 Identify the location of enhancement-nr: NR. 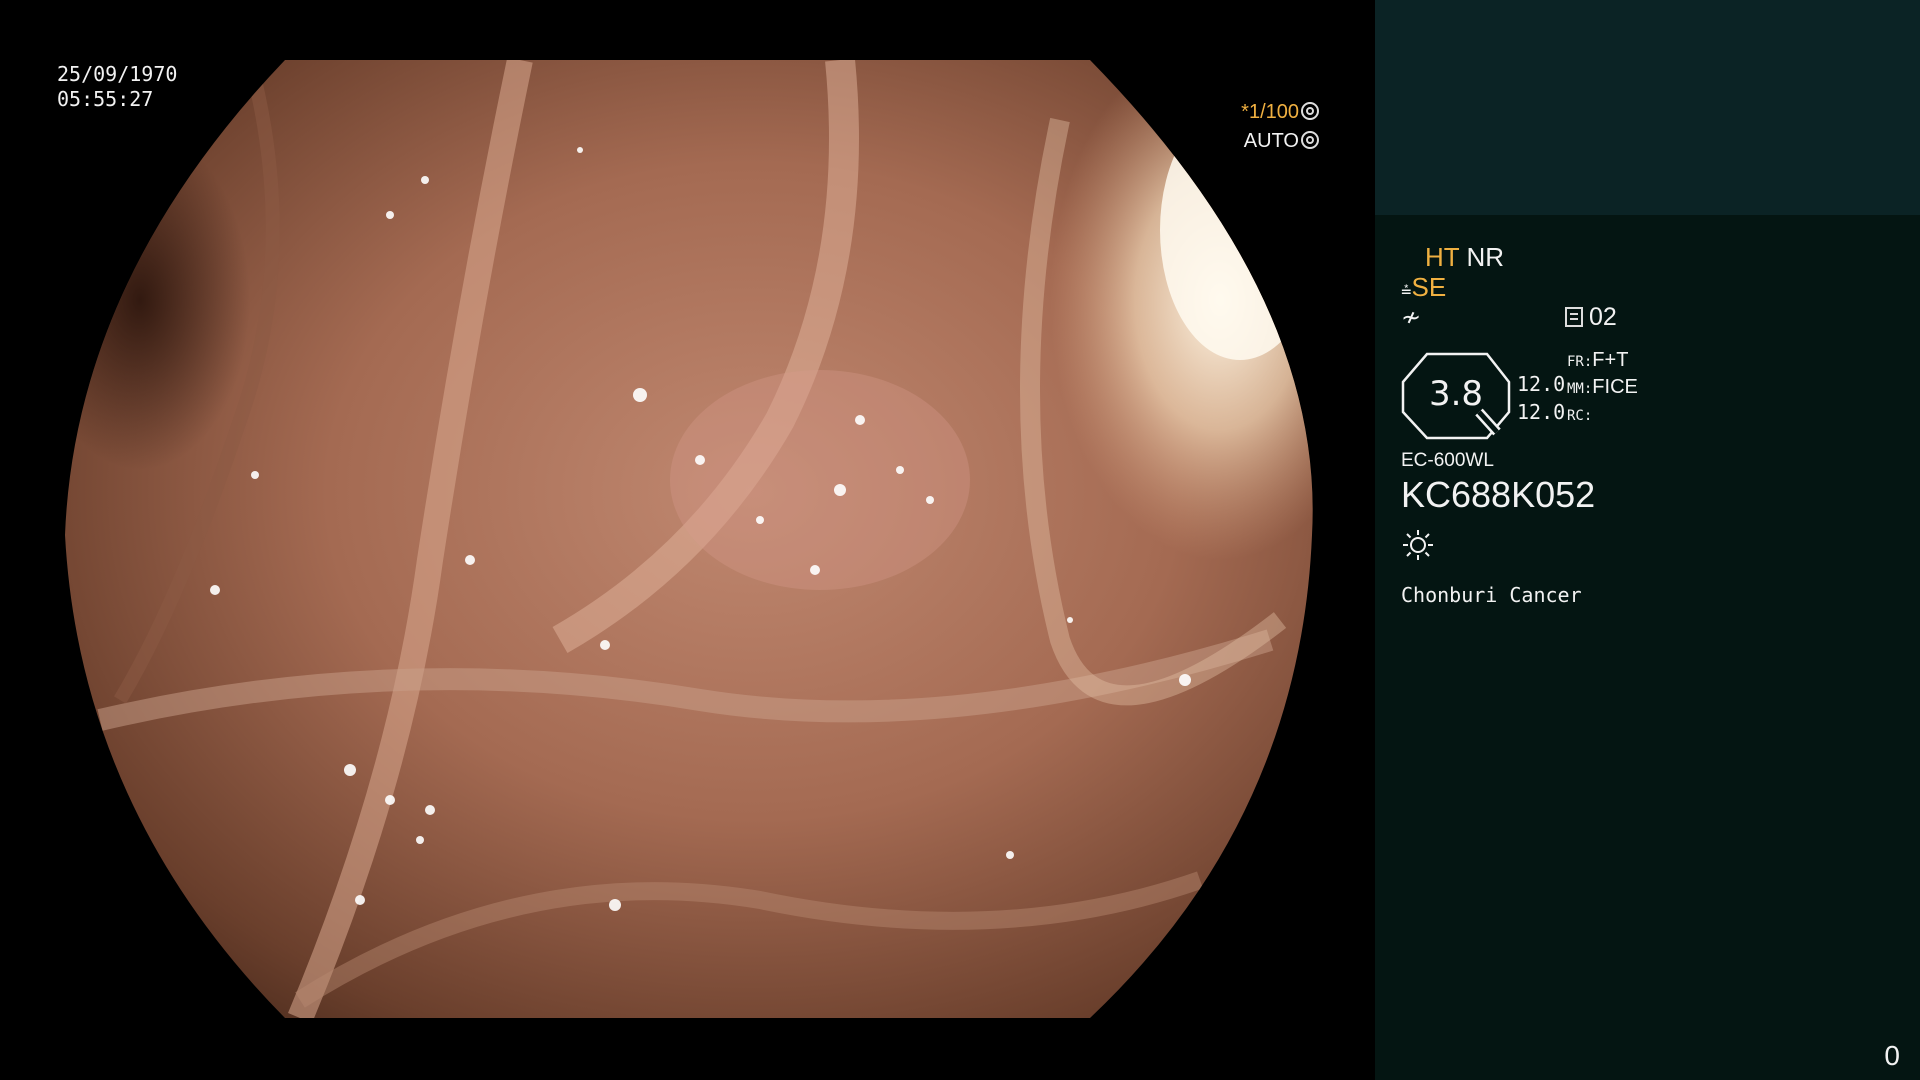
(1485, 257).